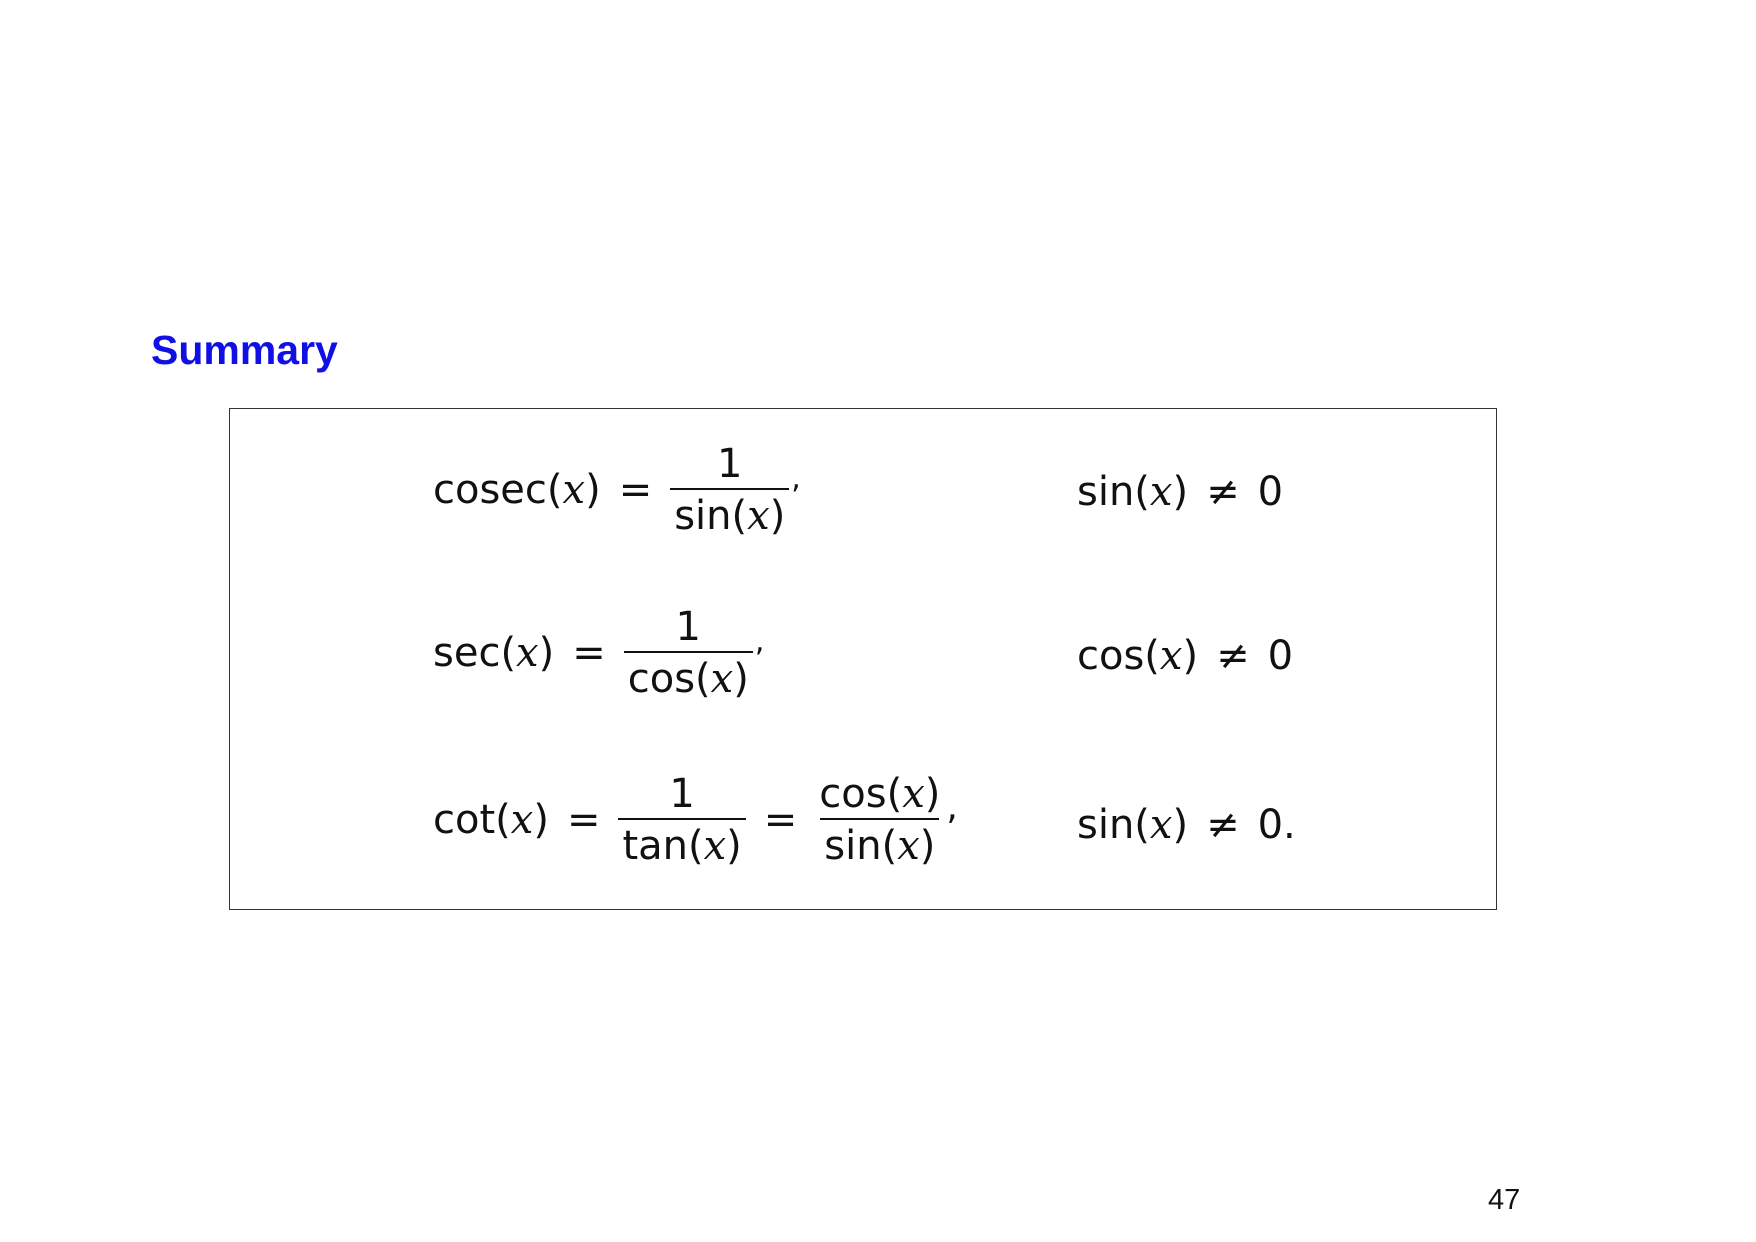 The width and height of the screenshot is (1756, 1242). I want to click on cosec-formula: cosec(x) = 1 sin(x) ,, so click(617, 490).